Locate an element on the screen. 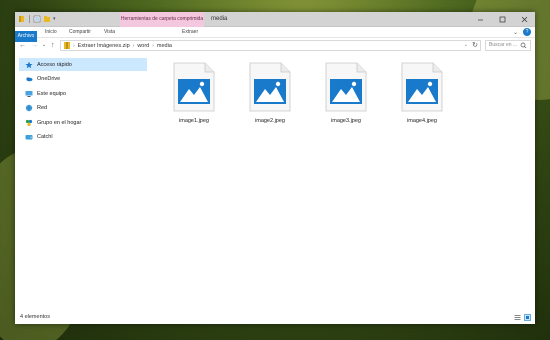  file-item: image4.jpeg is located at coordinates (422, 93).